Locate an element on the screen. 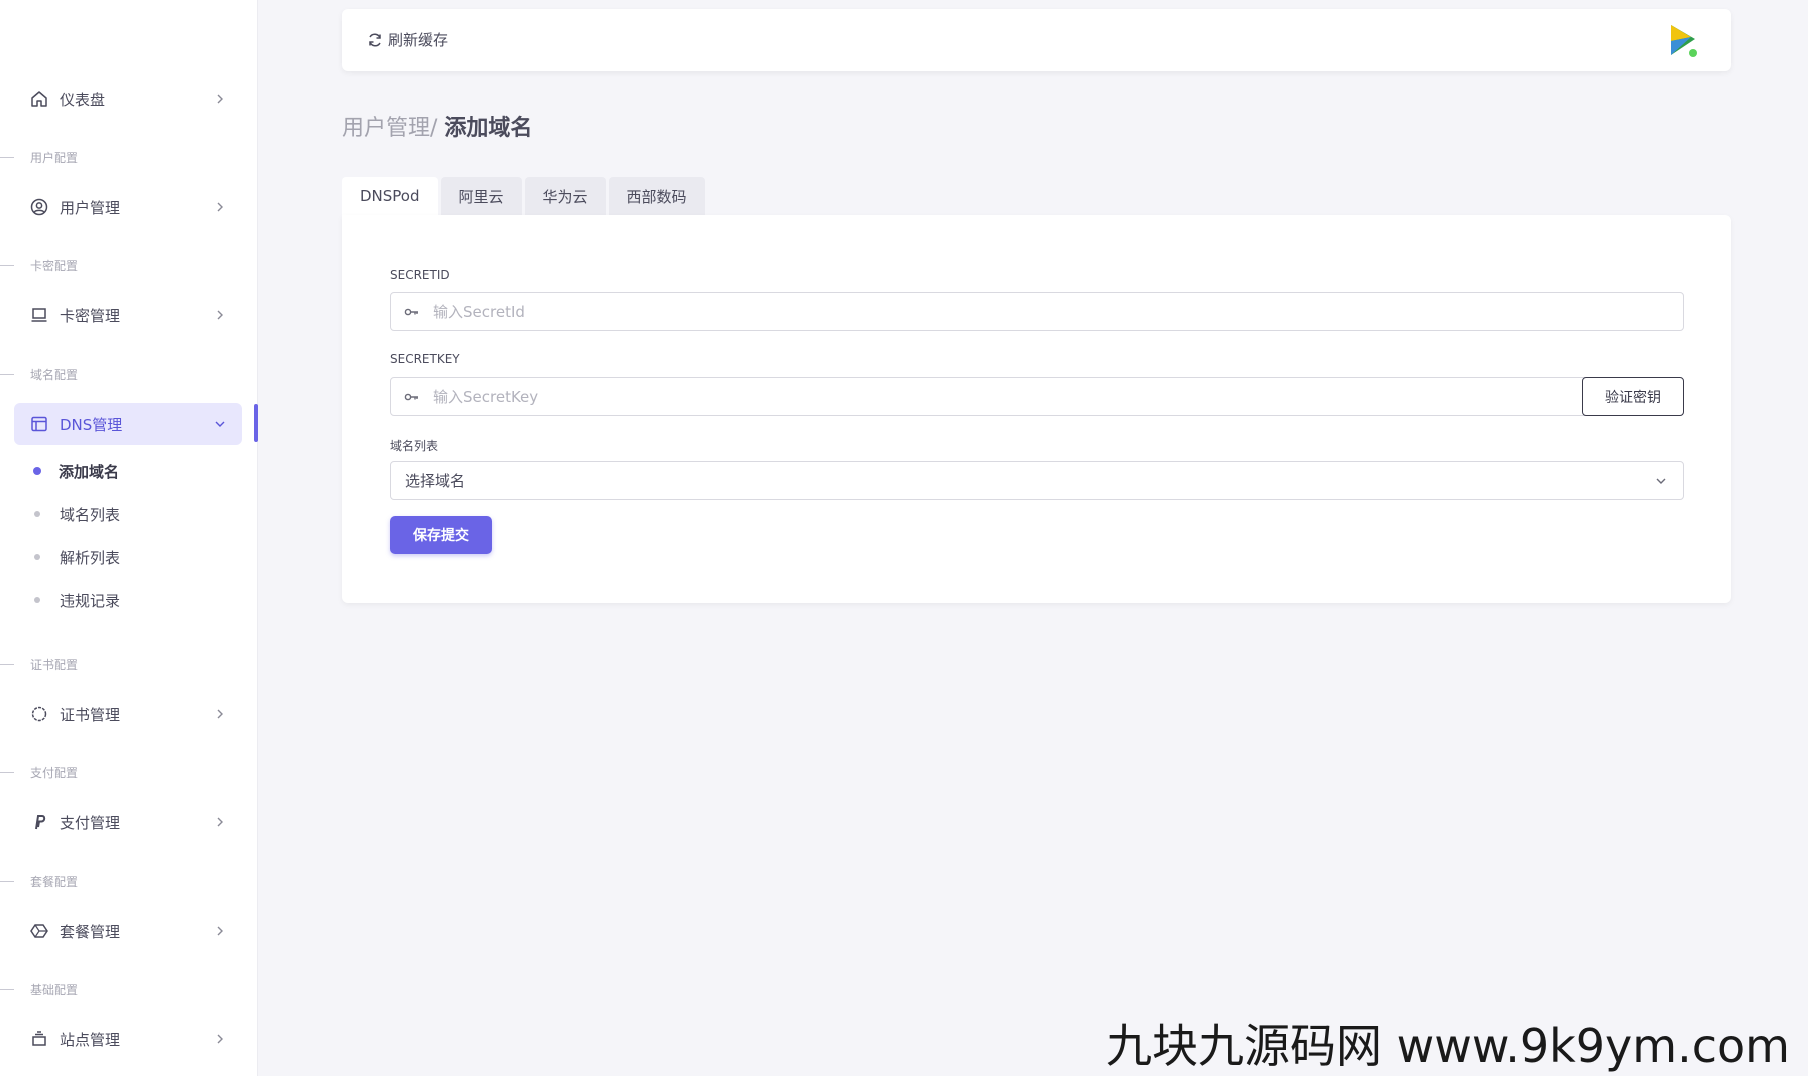 This screenshot has height=1076, width=1808. sidebar-item-pay-management: 支付管理 is located at coordinates (128, 822).